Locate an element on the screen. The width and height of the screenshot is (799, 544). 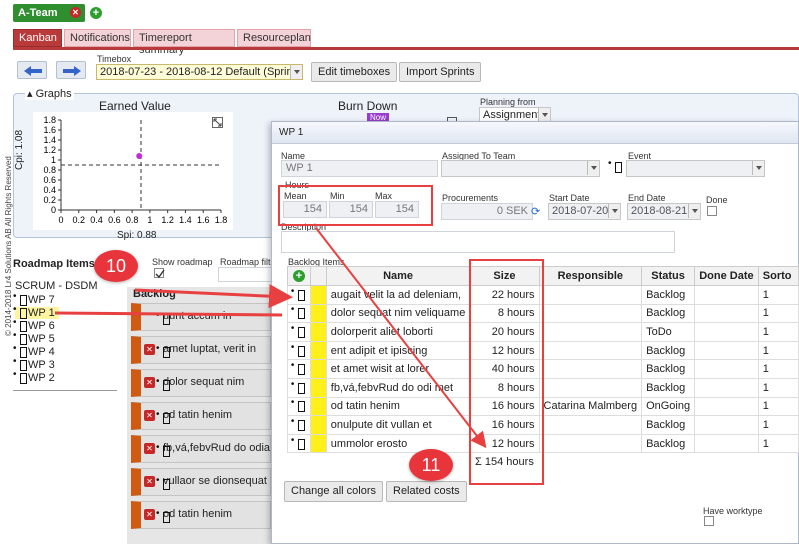
arrow-hours-to-total is located at coordinates (401, 338).